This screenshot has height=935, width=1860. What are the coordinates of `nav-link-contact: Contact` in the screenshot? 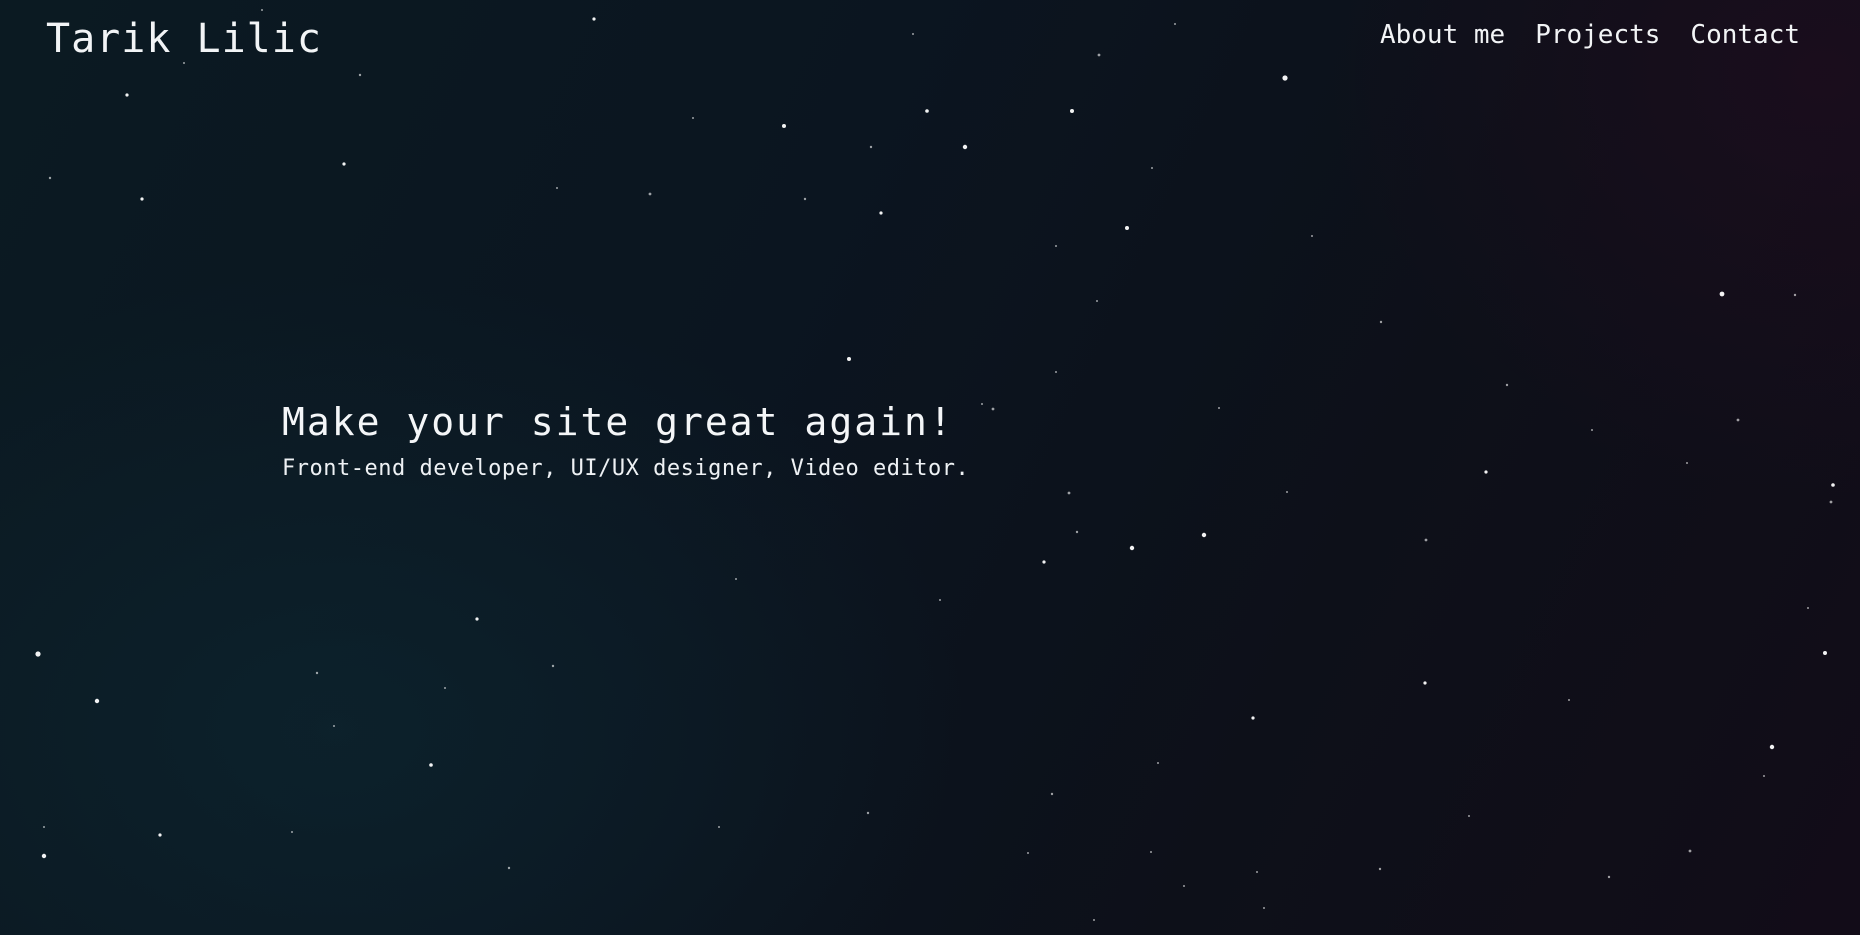 It's located at (1745, 35).